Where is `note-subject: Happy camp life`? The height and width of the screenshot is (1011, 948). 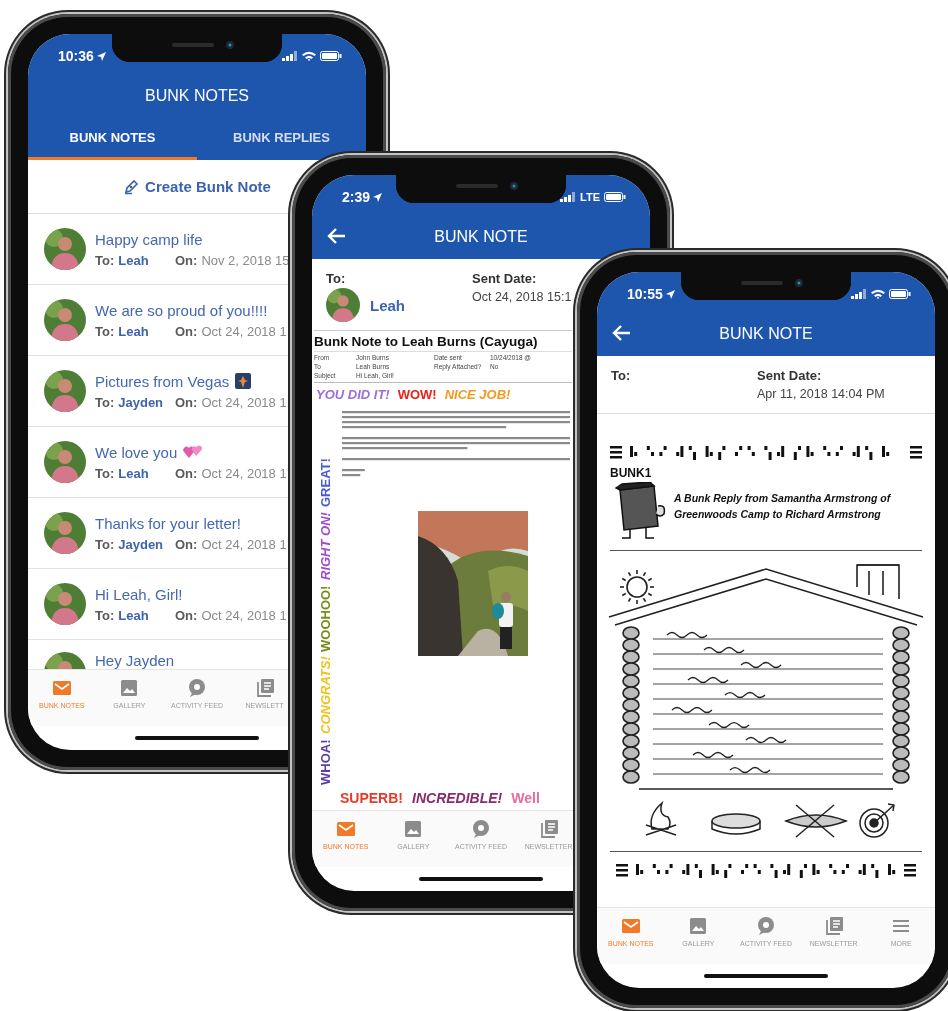
note-subject: Happy camp life is located at coordinates (149, 239).